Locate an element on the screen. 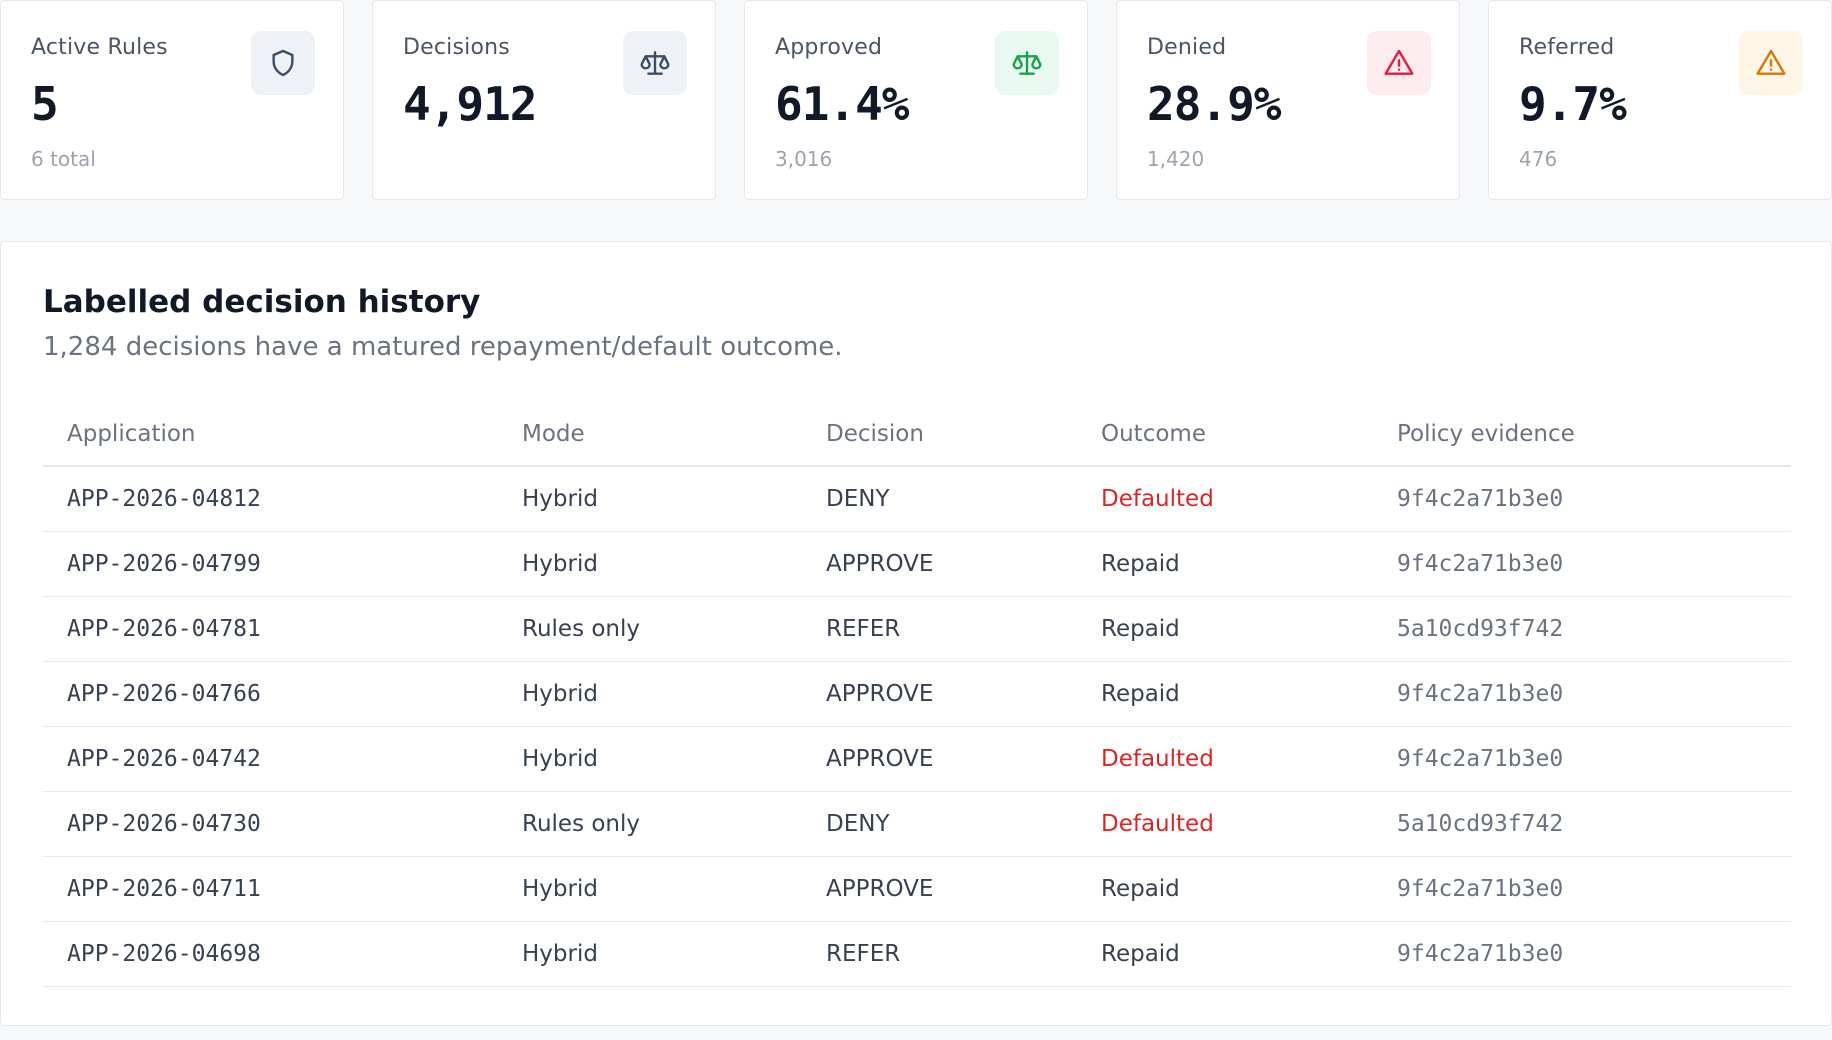 The height and width of the screenshot is (1040, 1832). stat-value: 9.7% is located at coordinates (1573, 104).